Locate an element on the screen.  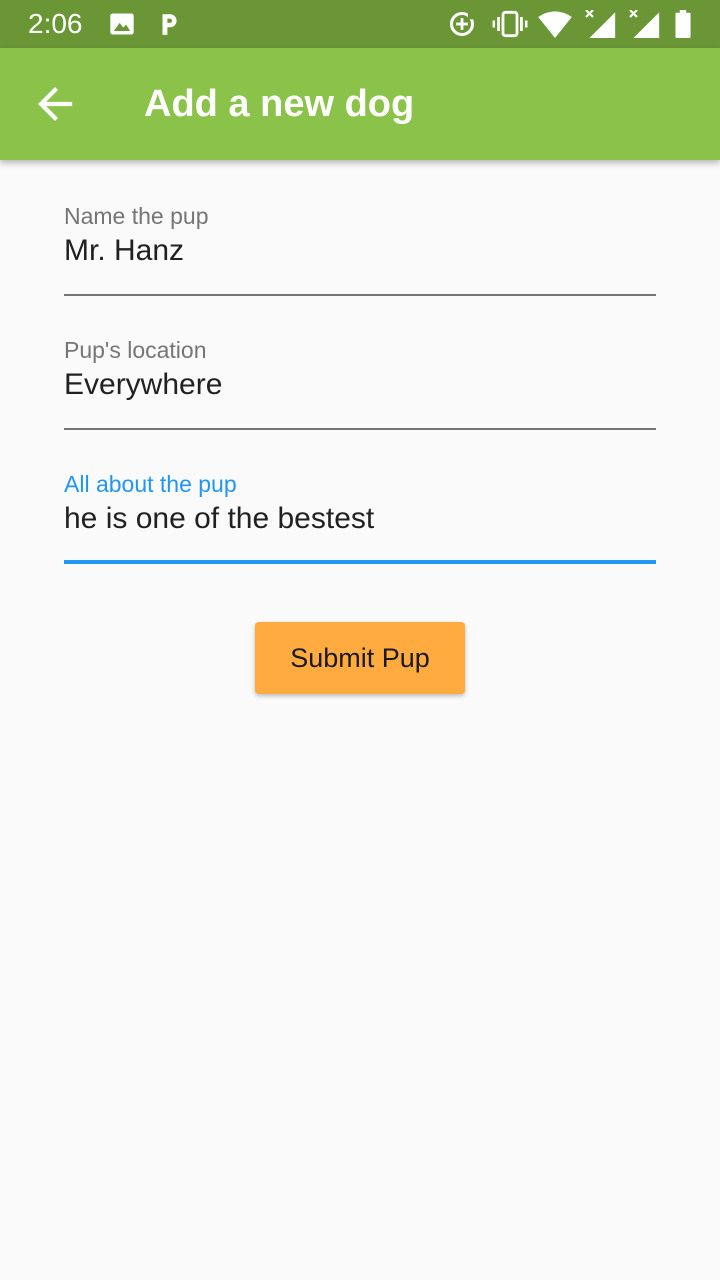
submit-pup-button: Submit Pup is located at coordinates (360, 658).